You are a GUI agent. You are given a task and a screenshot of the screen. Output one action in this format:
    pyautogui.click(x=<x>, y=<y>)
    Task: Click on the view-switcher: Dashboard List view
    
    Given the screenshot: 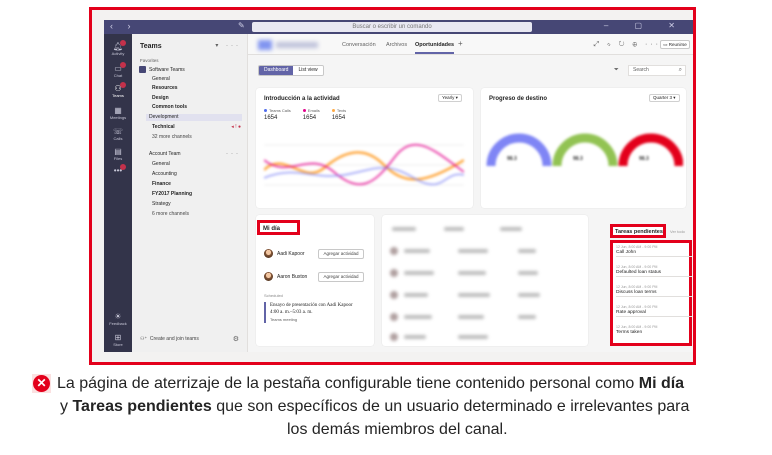 What is the action you would take?
    pyautogui.click(x=291, y=70)
    